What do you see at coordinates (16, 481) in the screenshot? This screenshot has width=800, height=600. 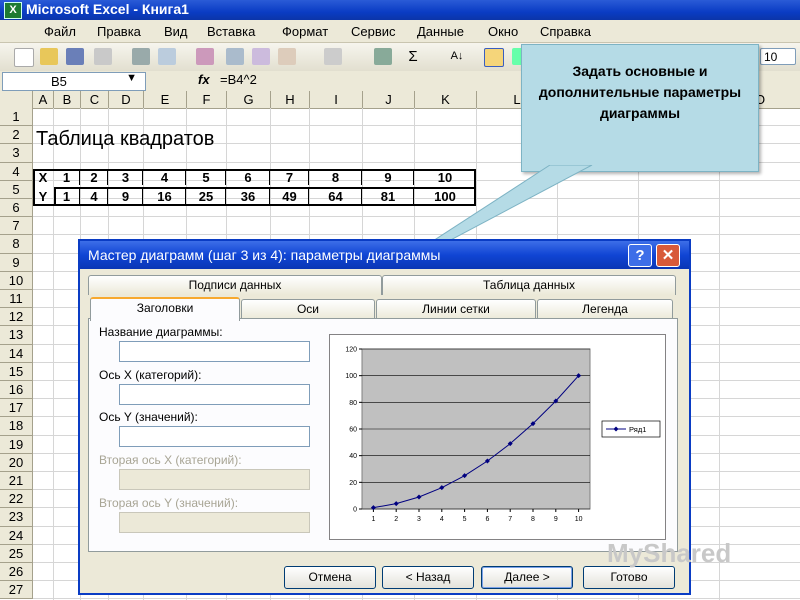 I see `row-header: 21` at bounding box center [16, 481].